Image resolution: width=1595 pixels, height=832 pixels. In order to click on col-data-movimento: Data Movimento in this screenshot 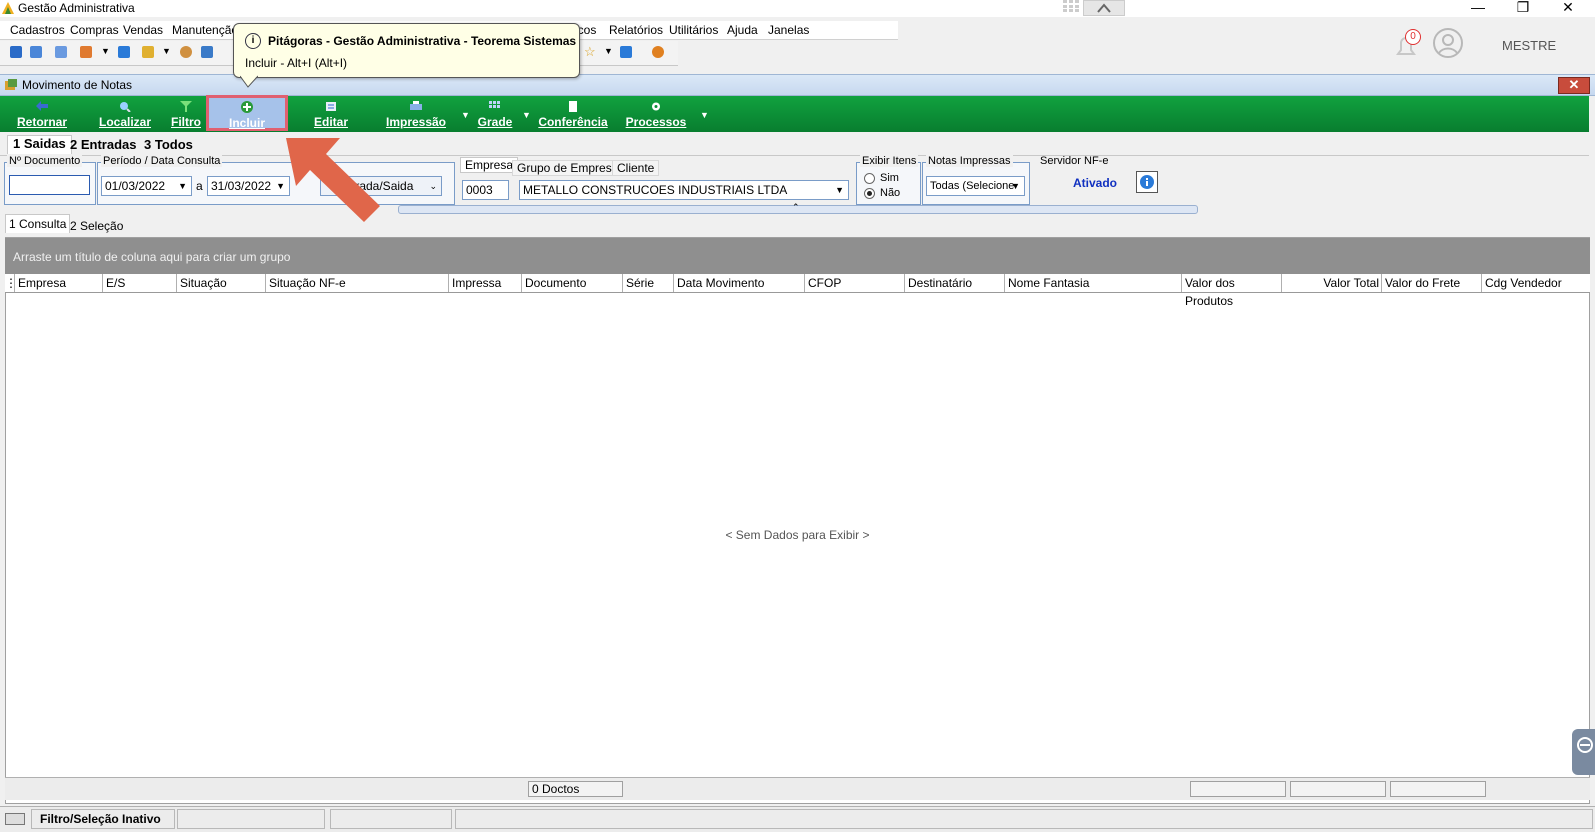, I will do `click(739, 283)`.